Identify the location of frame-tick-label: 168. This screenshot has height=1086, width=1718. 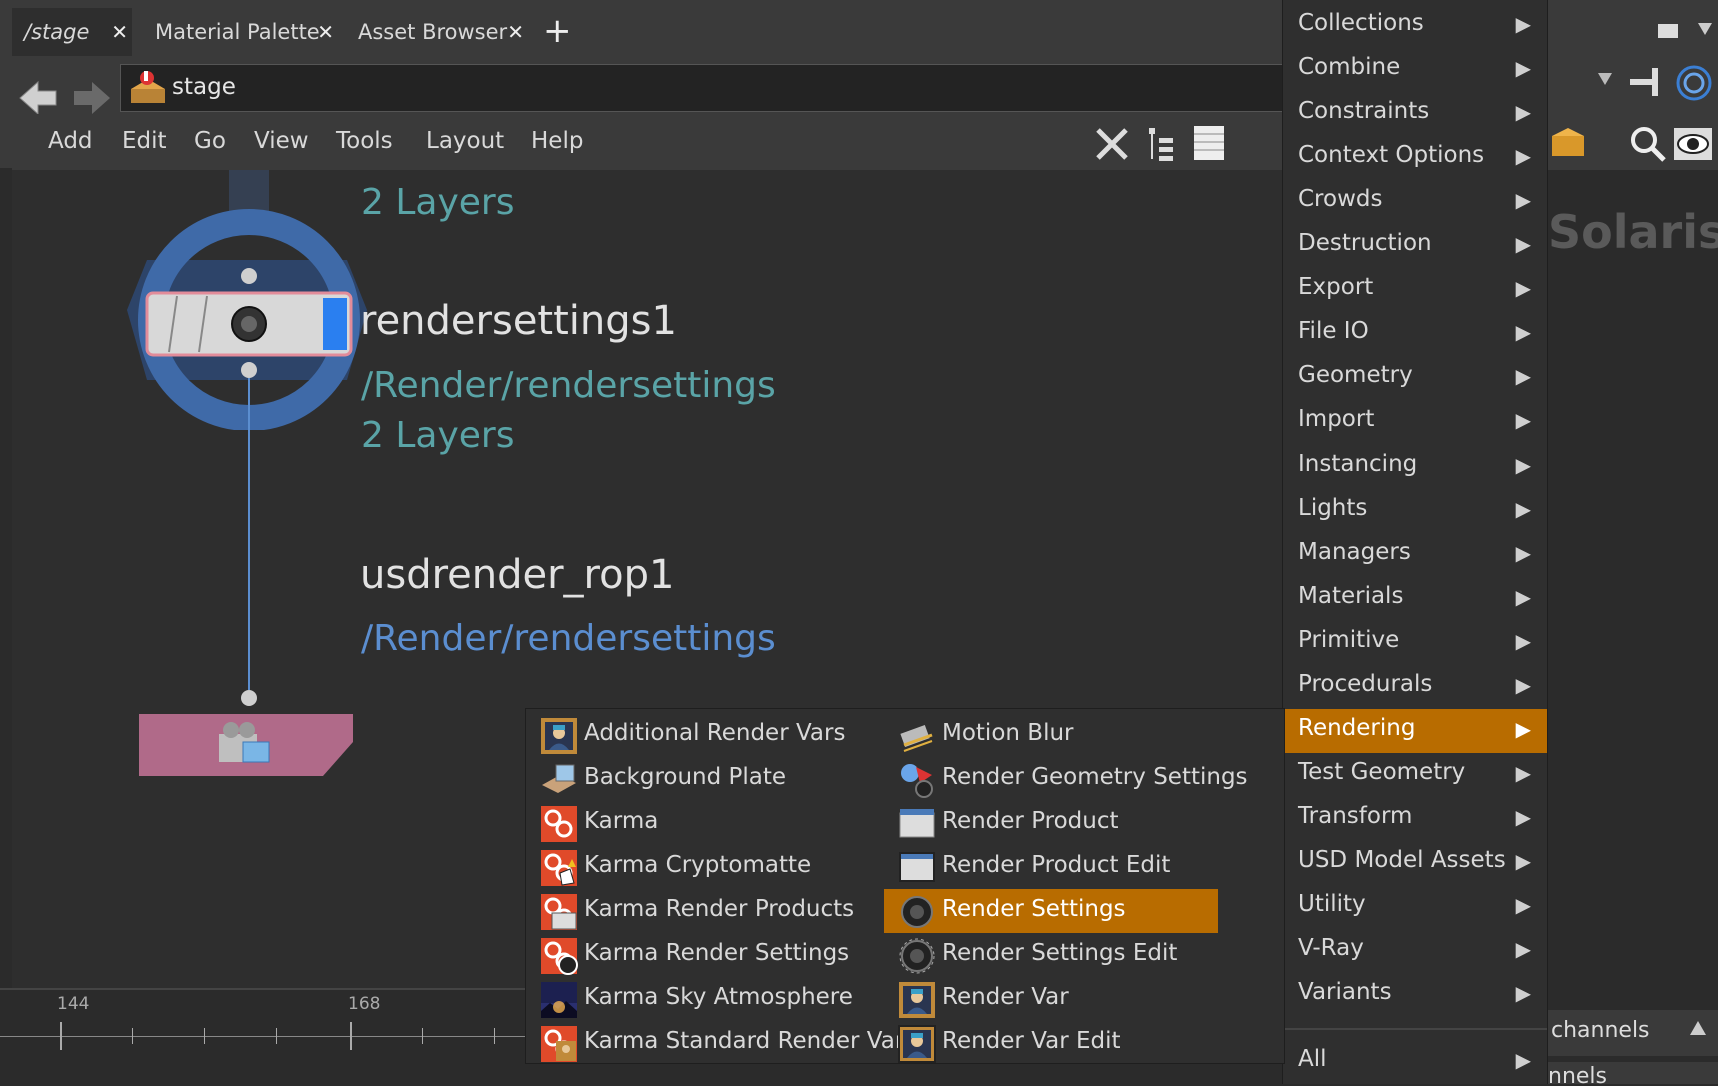
(364, 1004).